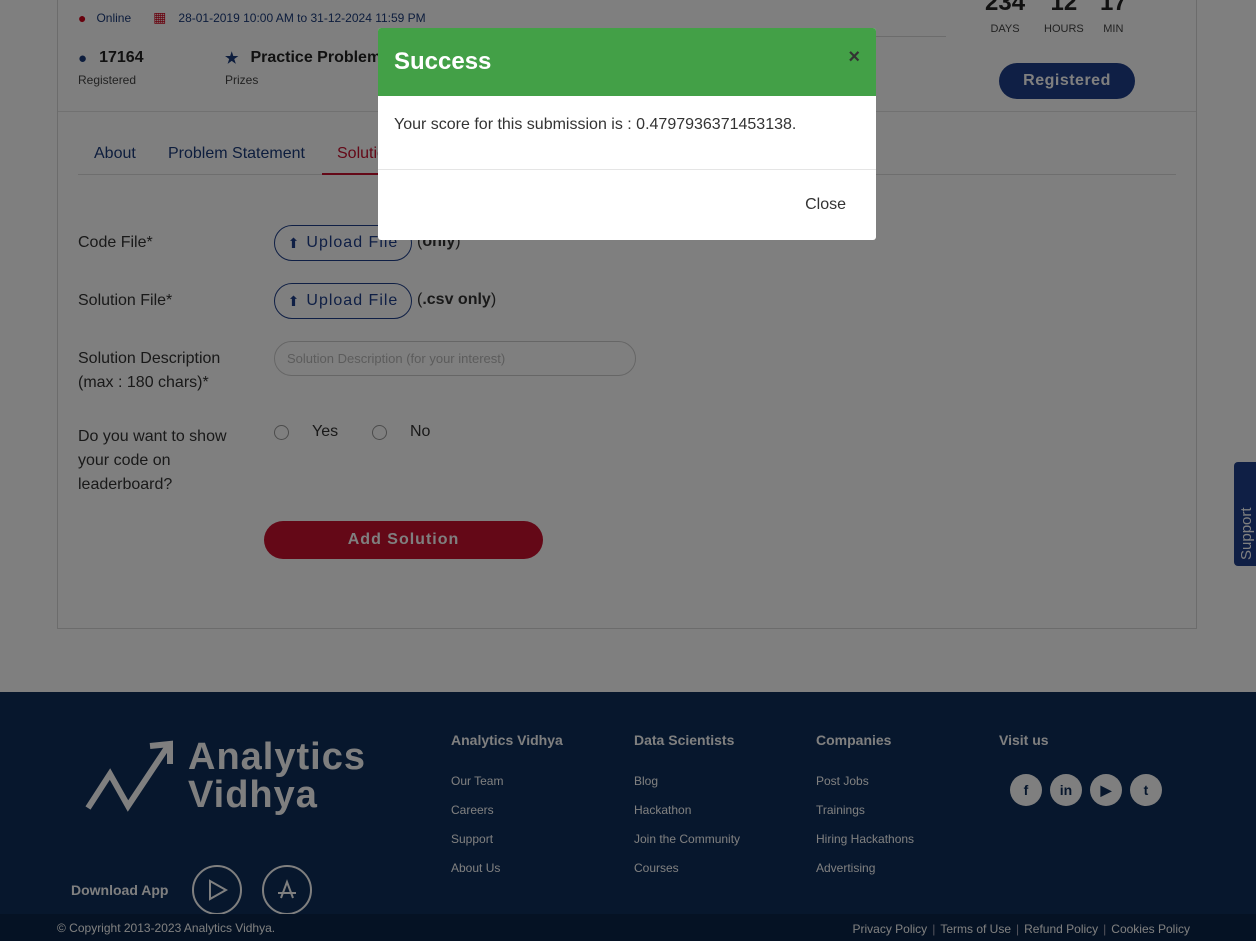 Image resolution: width=1256 pixels, height=941 pixels. I want to click on modal-footer: Close, so click(627, 205).